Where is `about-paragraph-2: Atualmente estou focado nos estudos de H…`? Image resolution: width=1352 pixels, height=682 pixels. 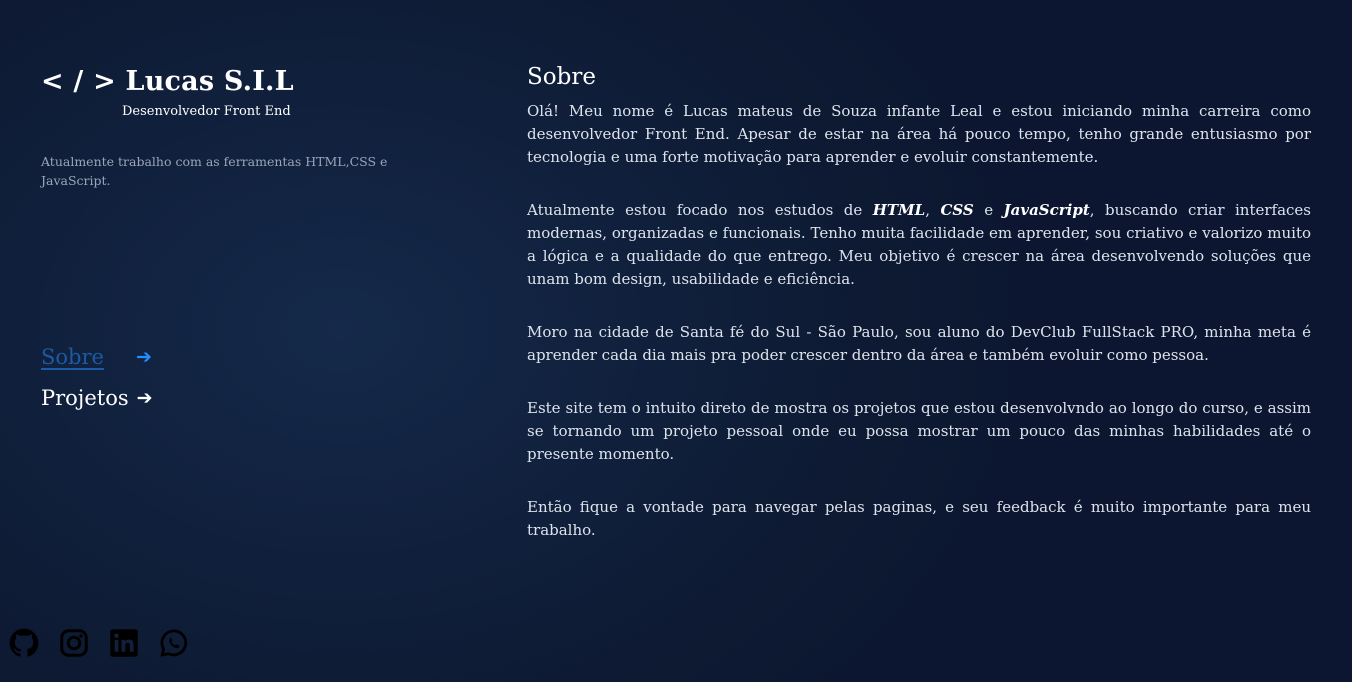 about-paragraph-2: Atualmente estou focado nos estudos de H… is located at coordinates (919, 245).